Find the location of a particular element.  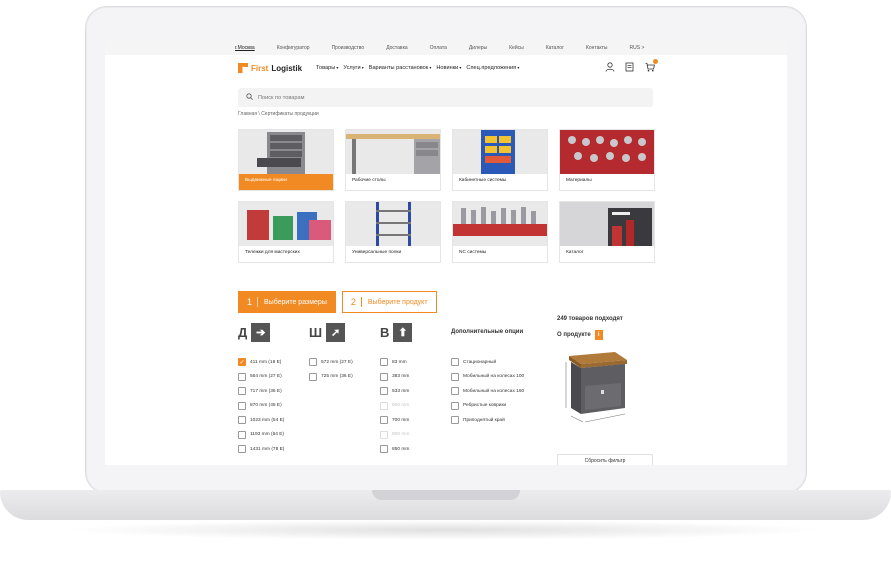

width-option: 572 mm (27 E) is located at coordinates (331, 362).